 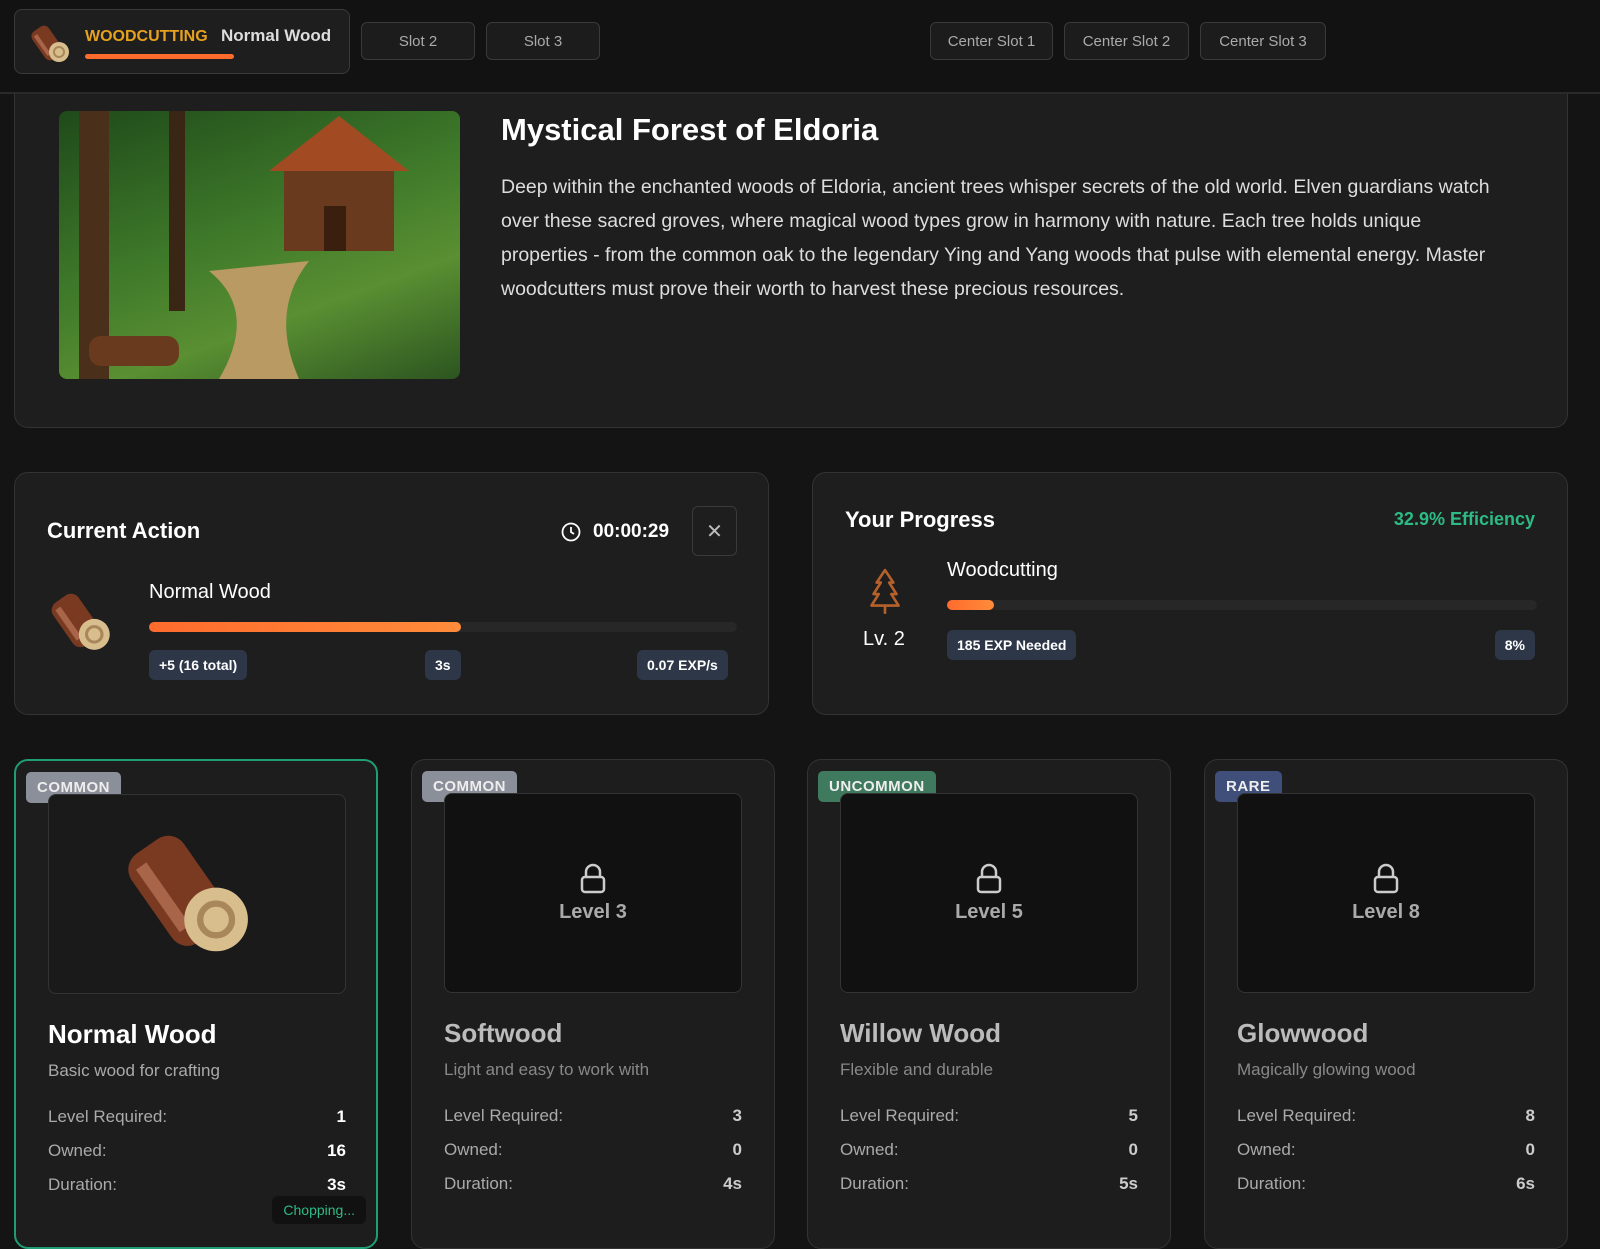 I want to click on skill-level: Lv. 2, so click(x=884, y=639).